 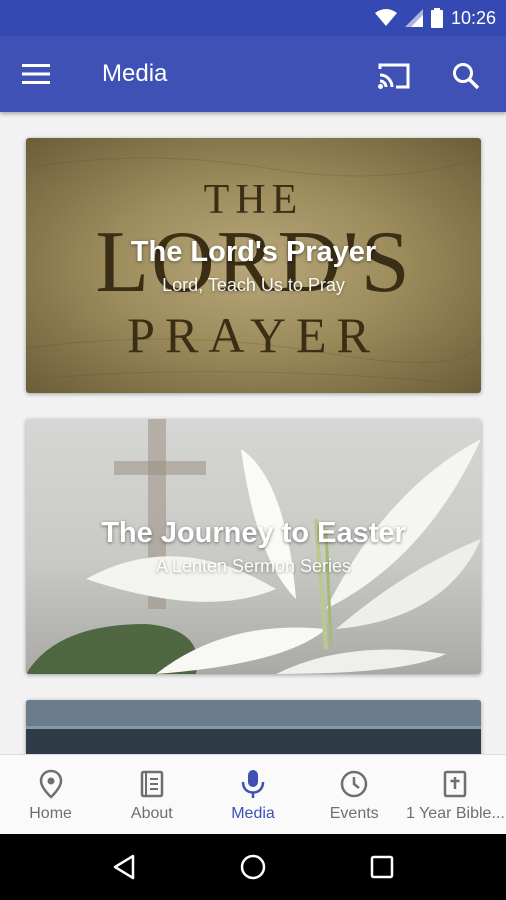 I want to click on search-icon, so click(x=466, y=76).